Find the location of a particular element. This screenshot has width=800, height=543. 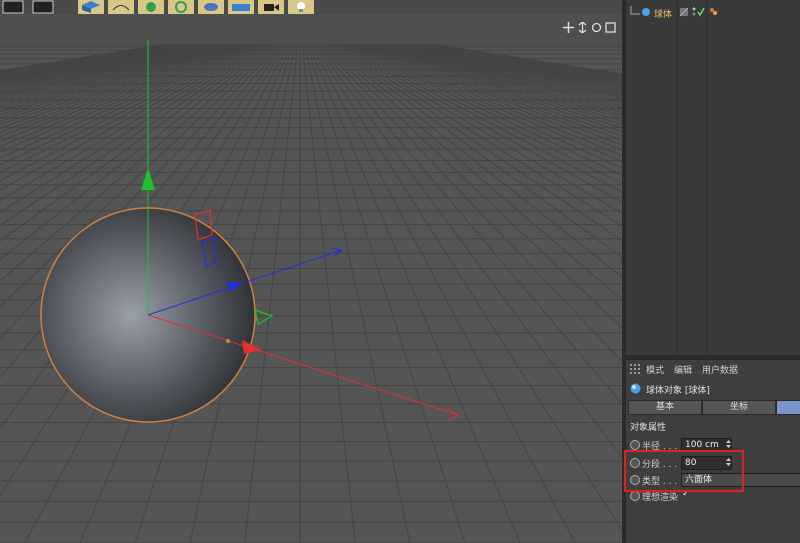

selection-point is located at coordinates (228, 341).